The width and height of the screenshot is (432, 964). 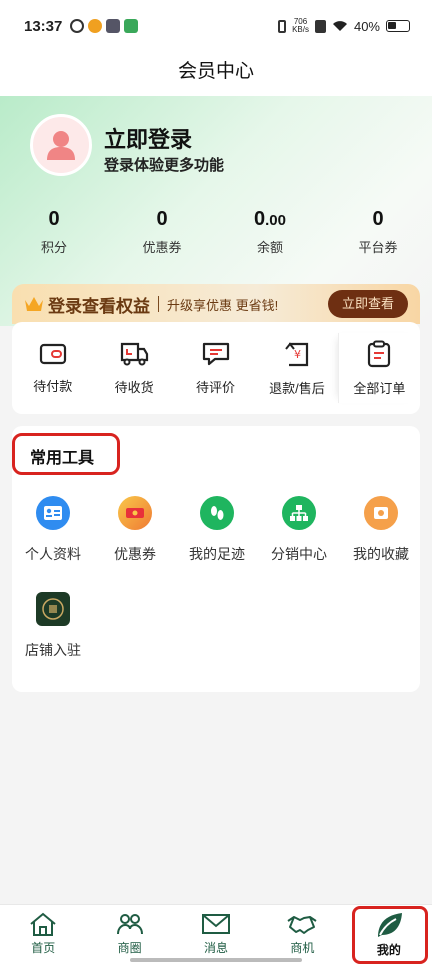 I want to click on user-avatar-icon, so click(x=61, y=145).